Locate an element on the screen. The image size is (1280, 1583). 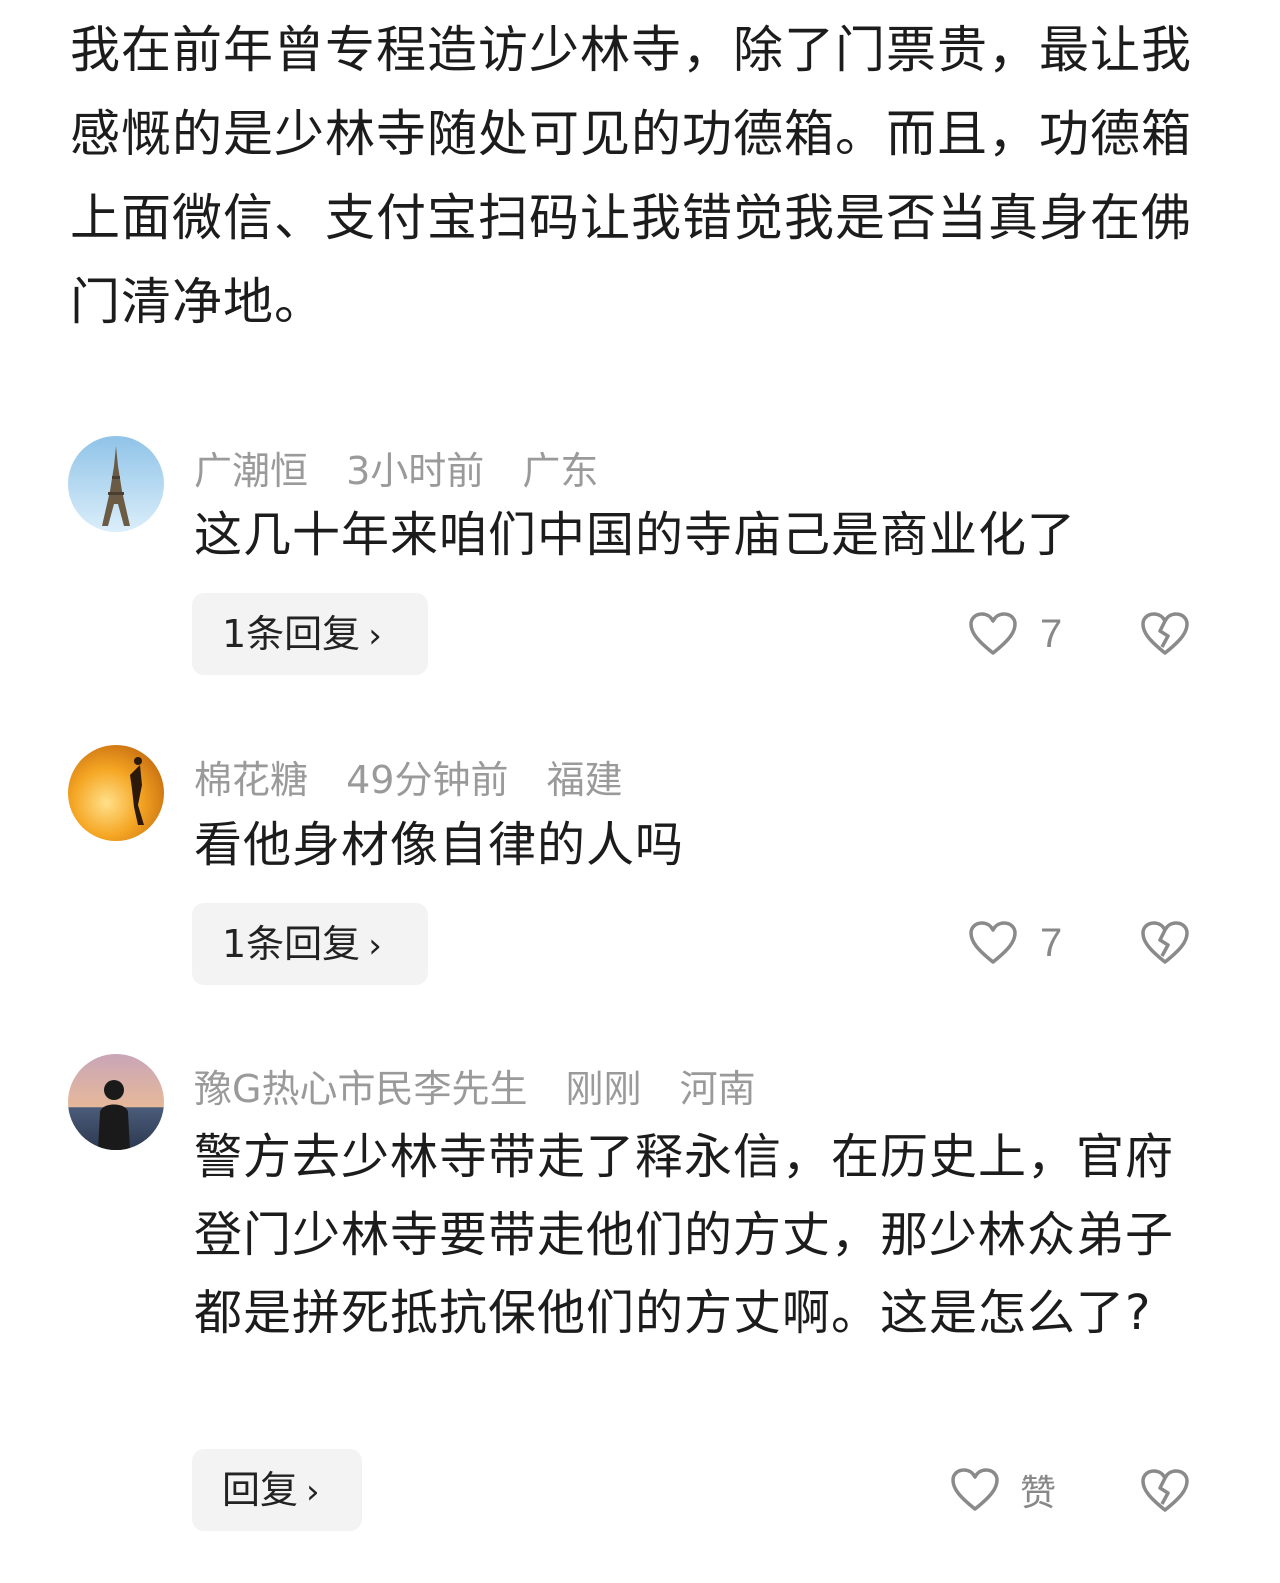
like-button: 赞 is located at coordinates (1003, 1490).